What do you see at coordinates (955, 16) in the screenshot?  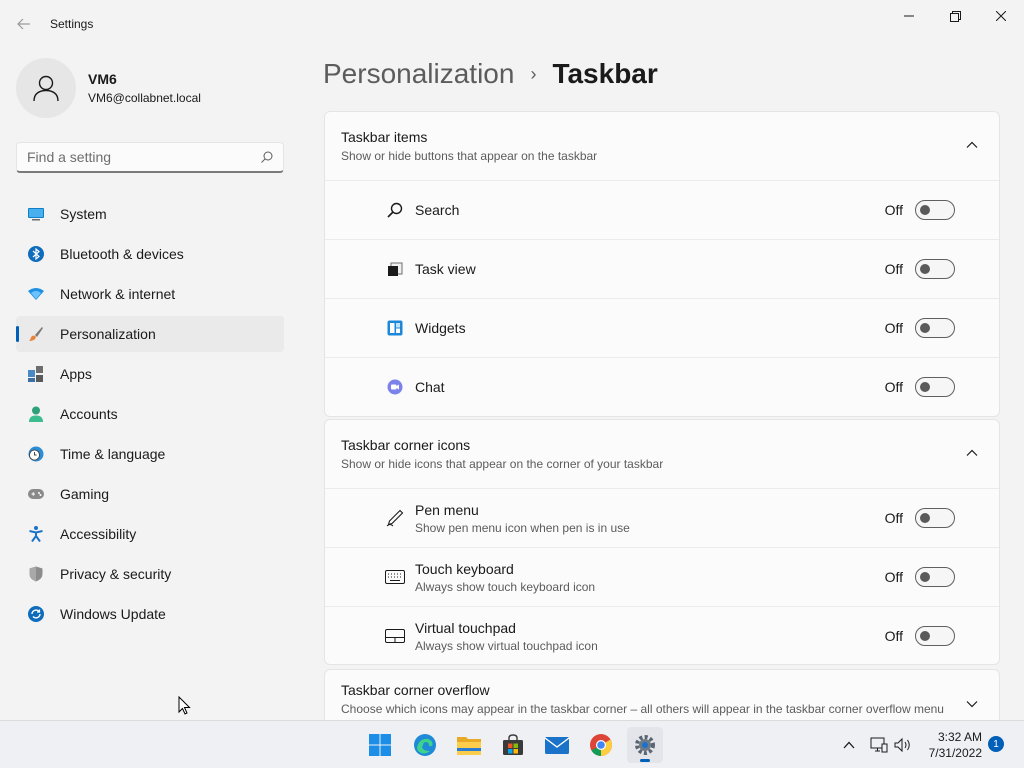 I see `maximize-button` at bounding box center [955, 16].